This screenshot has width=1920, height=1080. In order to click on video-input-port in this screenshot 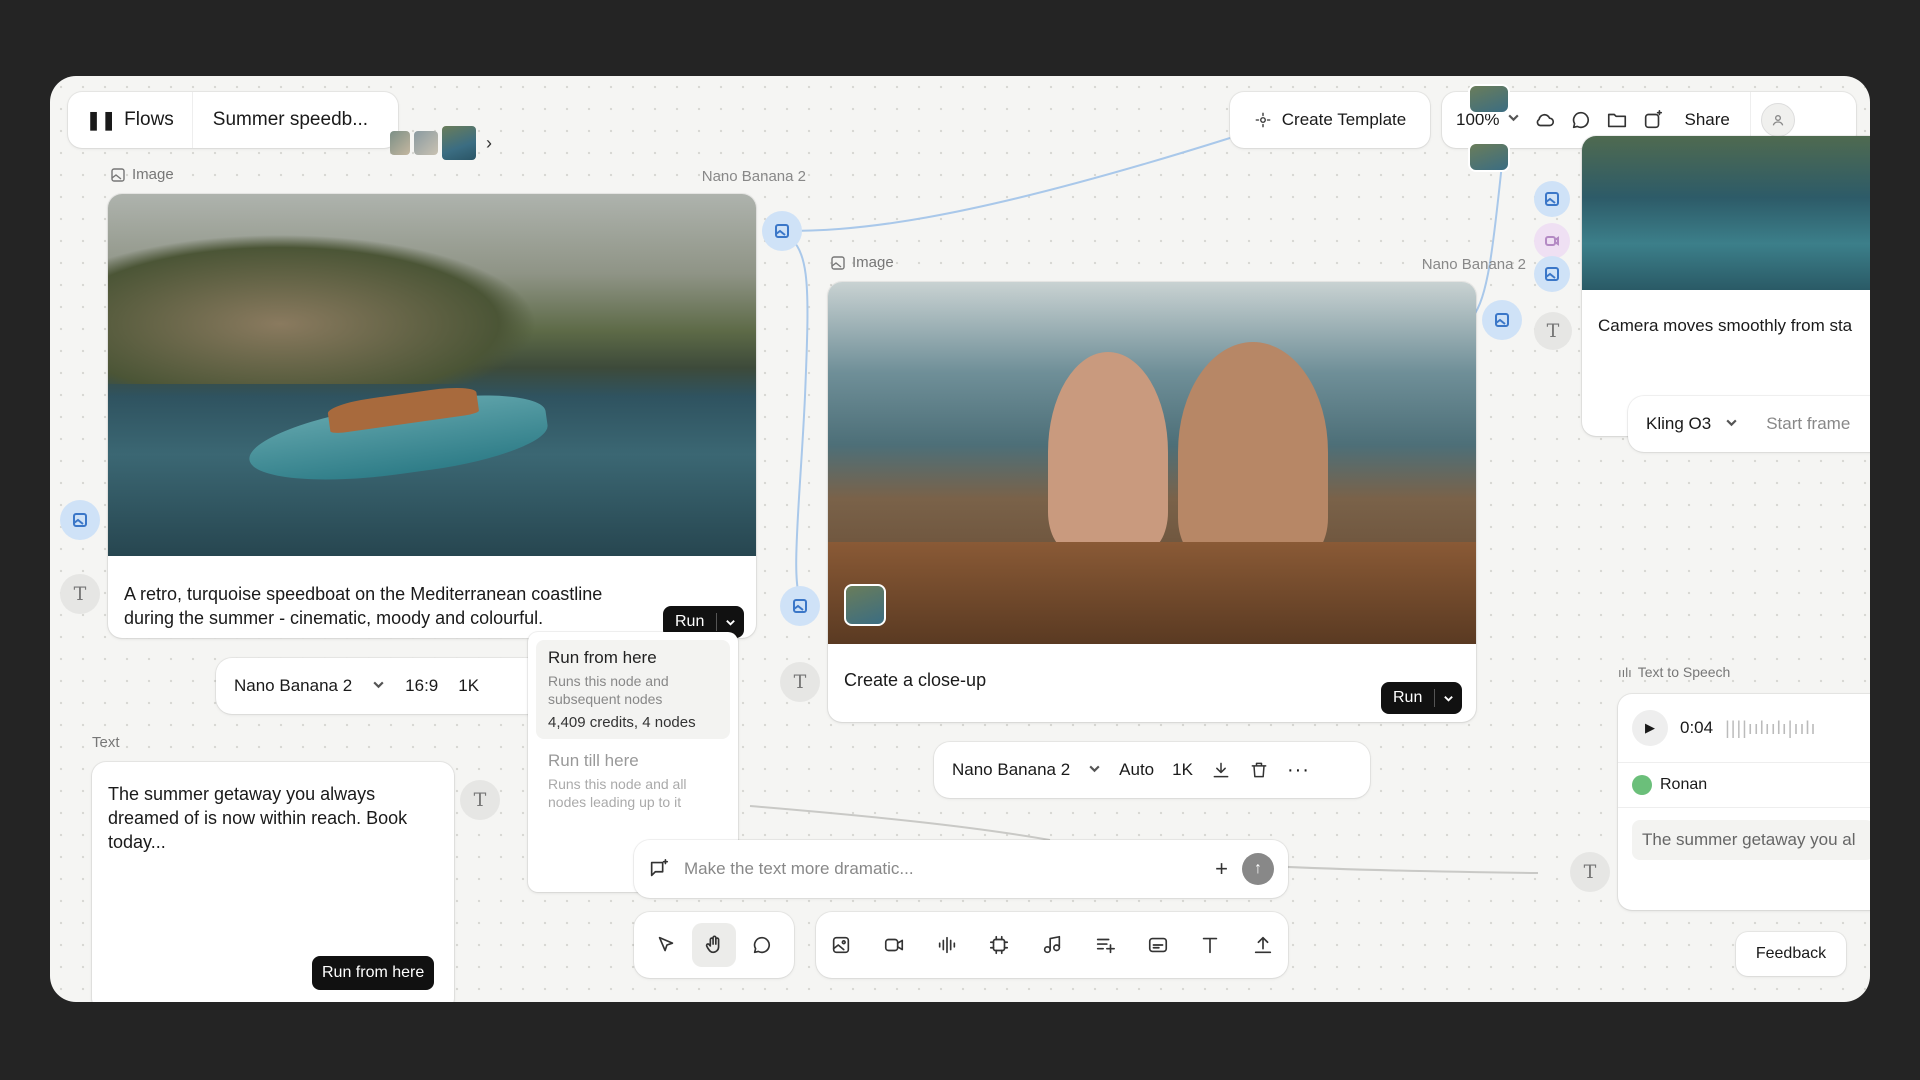, I will do `click(1552, 199)`.